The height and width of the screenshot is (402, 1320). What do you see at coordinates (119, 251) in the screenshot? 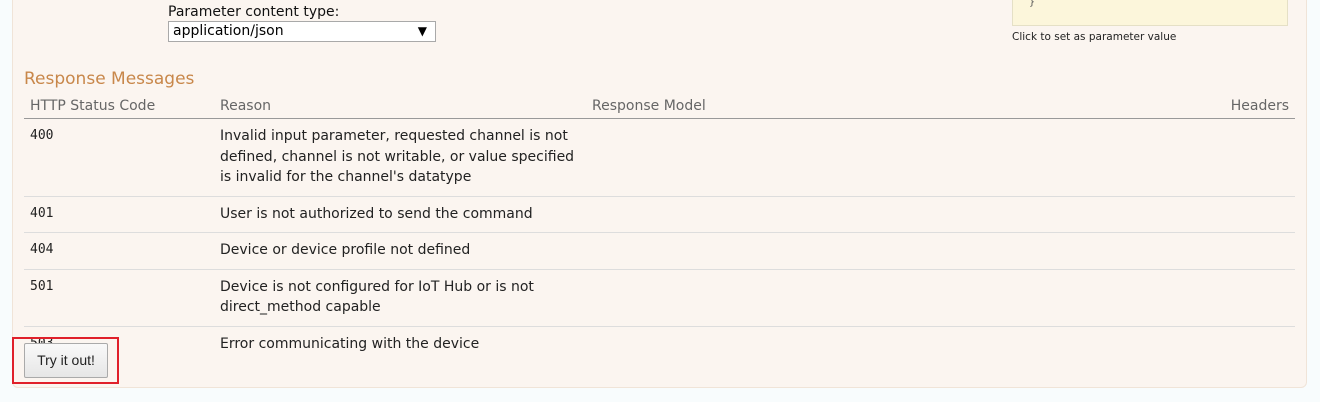
I see `status-code: 404` at bounding box center [119, 251].